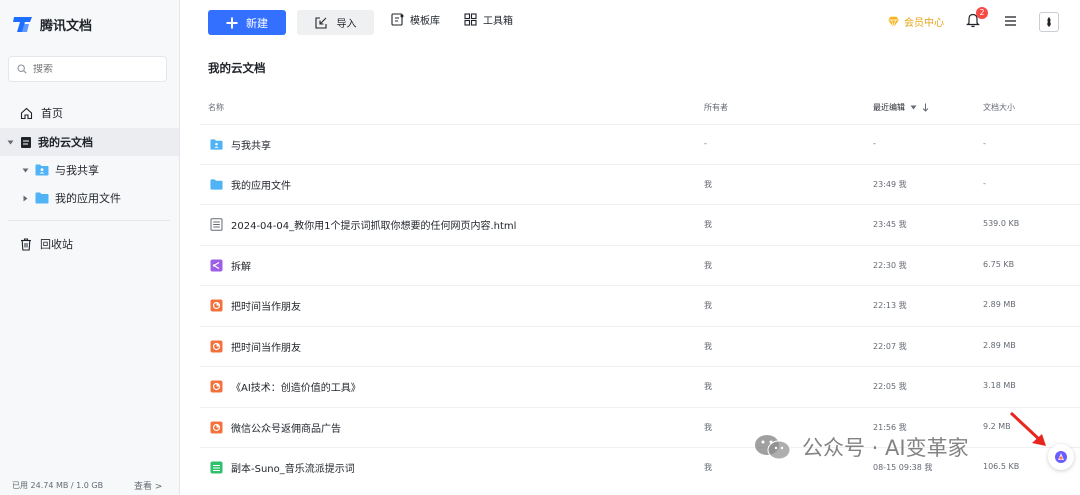 The height and width of the screenshot is (495, 1080). I want to click on notification-badge: 2, so click(982, 13).